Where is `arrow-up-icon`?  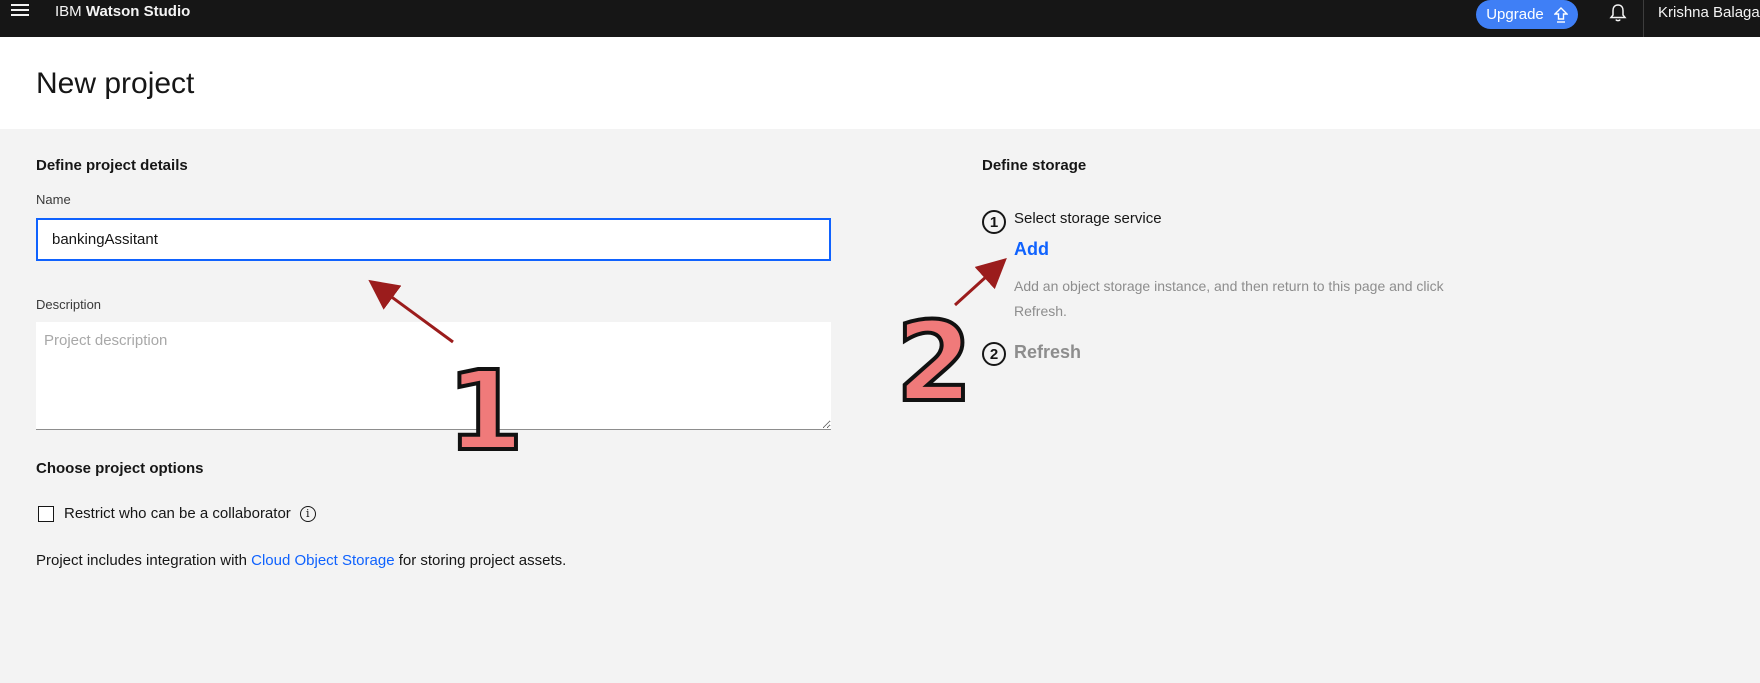
arrow-up-icon is located at coordinates (1560, 14).